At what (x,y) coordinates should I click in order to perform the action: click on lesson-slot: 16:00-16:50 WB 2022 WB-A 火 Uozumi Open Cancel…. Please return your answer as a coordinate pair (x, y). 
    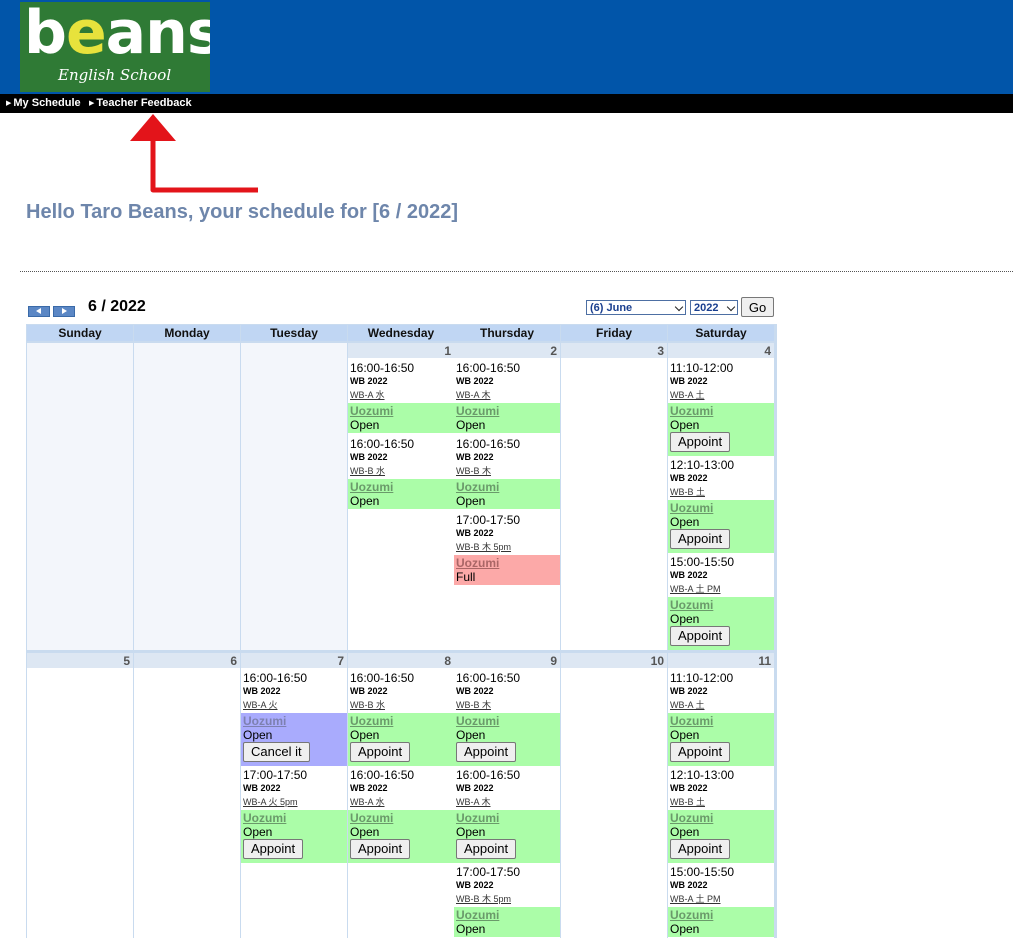
    Looking at the image, I should click on (294, 718).